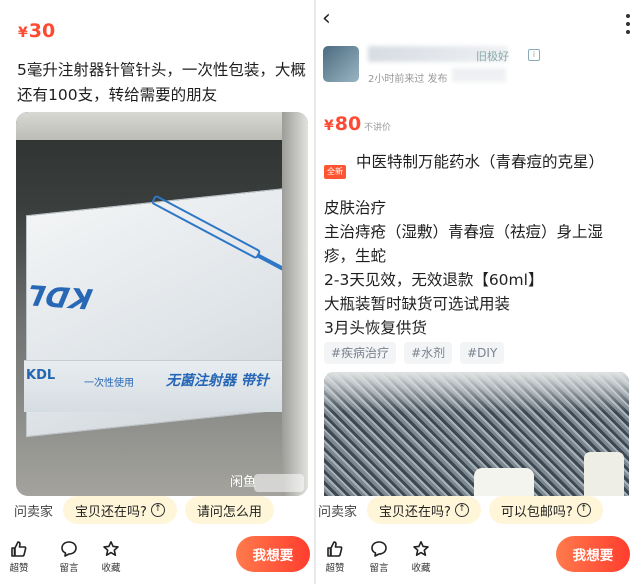 The height and width of the screenshot is (584, 640). I want to click on item-photo, so click(476, 434).